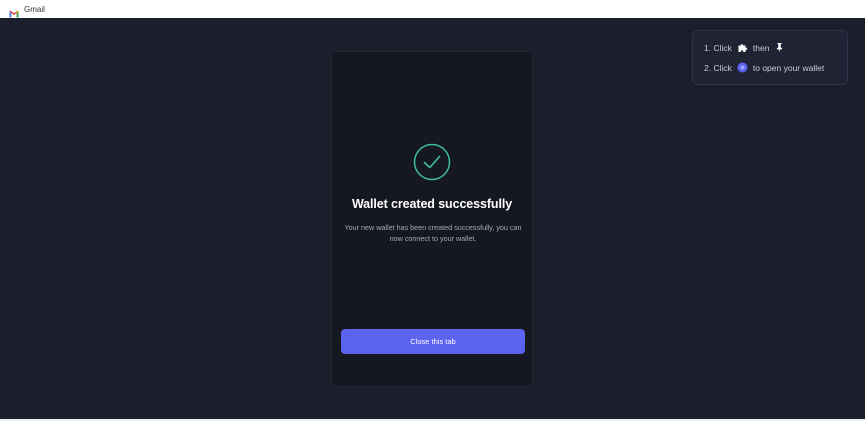 Image resolution: width=865 pixels, height=421 pixels. What do you see at coordinates (742, 67) in the screenshot?
I see `wallet-extension-icon` at bounding box center [742, 67].